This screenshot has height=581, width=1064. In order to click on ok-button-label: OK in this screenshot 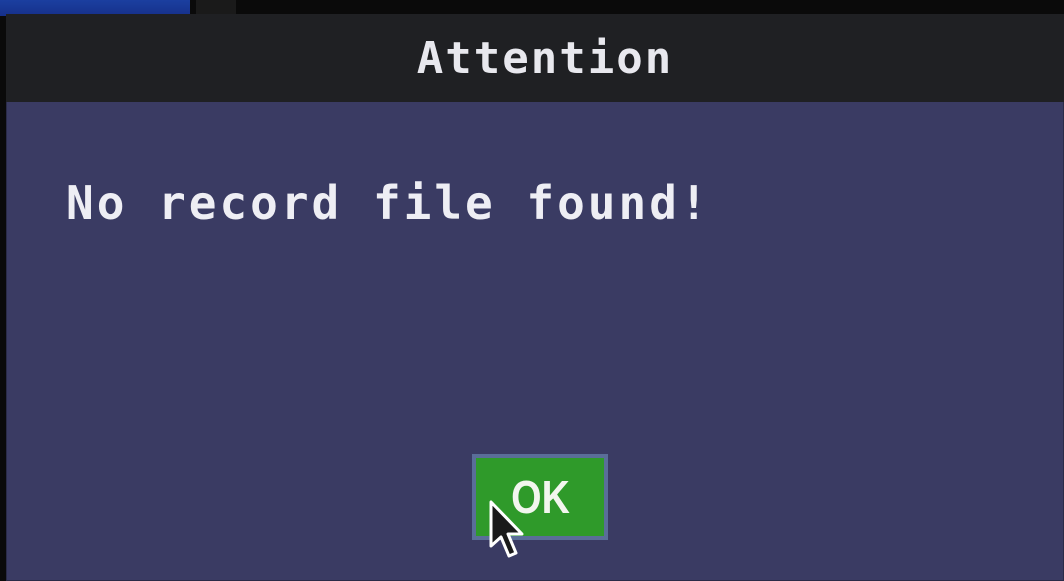, I will do `click(540, 497)`.